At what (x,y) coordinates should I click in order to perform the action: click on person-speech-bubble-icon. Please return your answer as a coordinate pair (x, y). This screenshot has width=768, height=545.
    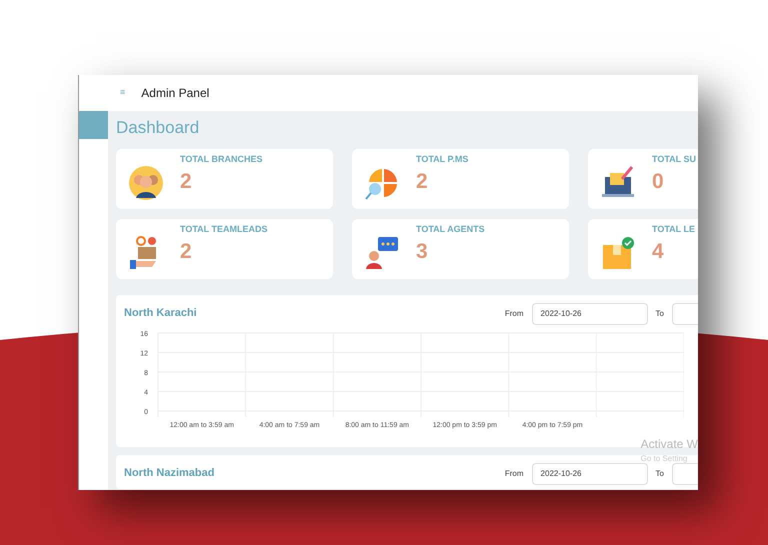
    Looking at the image, I should click on (382, 252).